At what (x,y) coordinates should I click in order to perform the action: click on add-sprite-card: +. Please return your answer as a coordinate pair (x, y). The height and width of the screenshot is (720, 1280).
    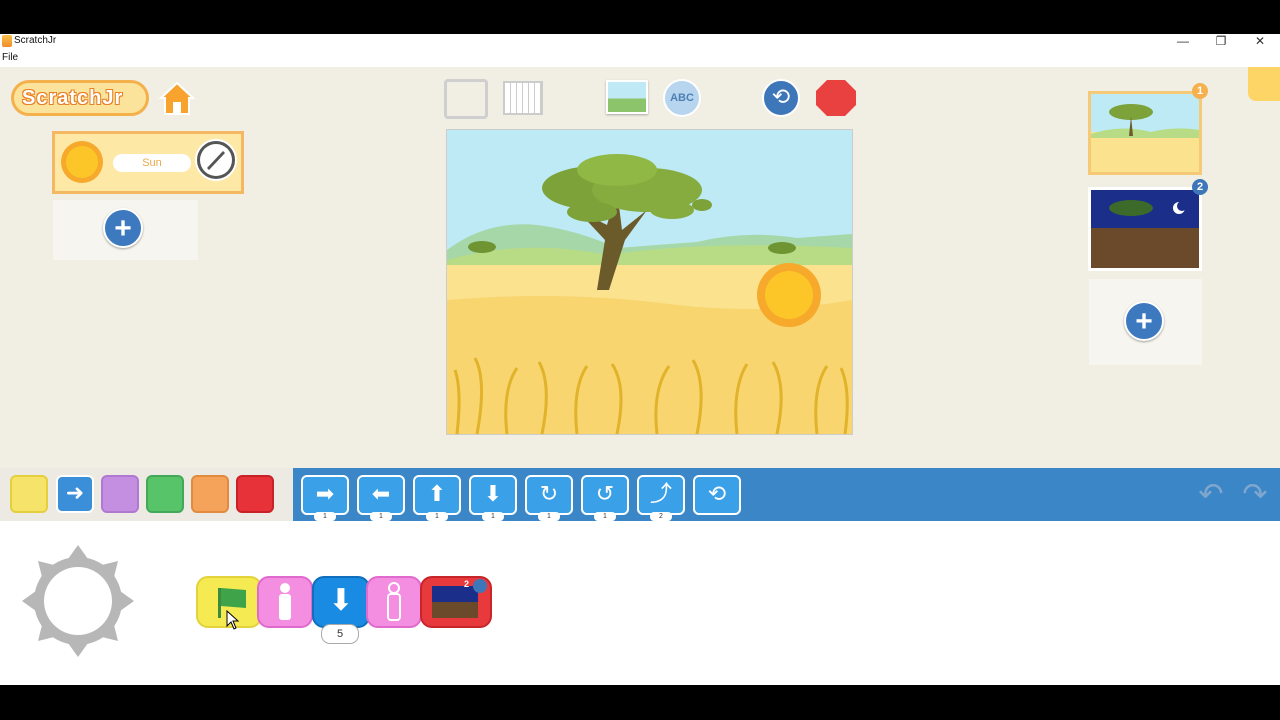
    Looking at the image, I should click on (125, 230).